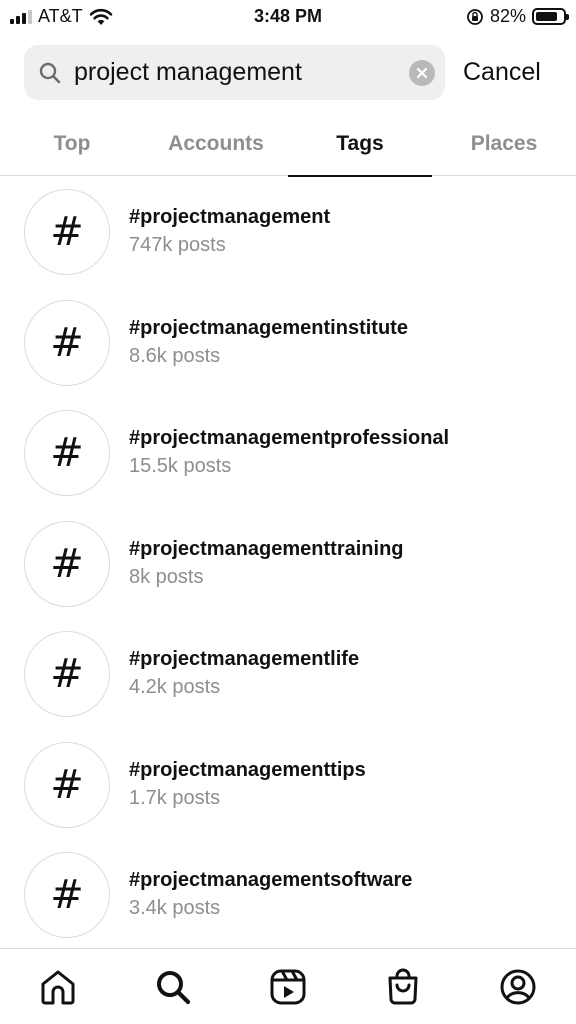 The width and height of the screenshot is (576, 1024). I want to click on cancel-button: Cancel, so click(502, 72).